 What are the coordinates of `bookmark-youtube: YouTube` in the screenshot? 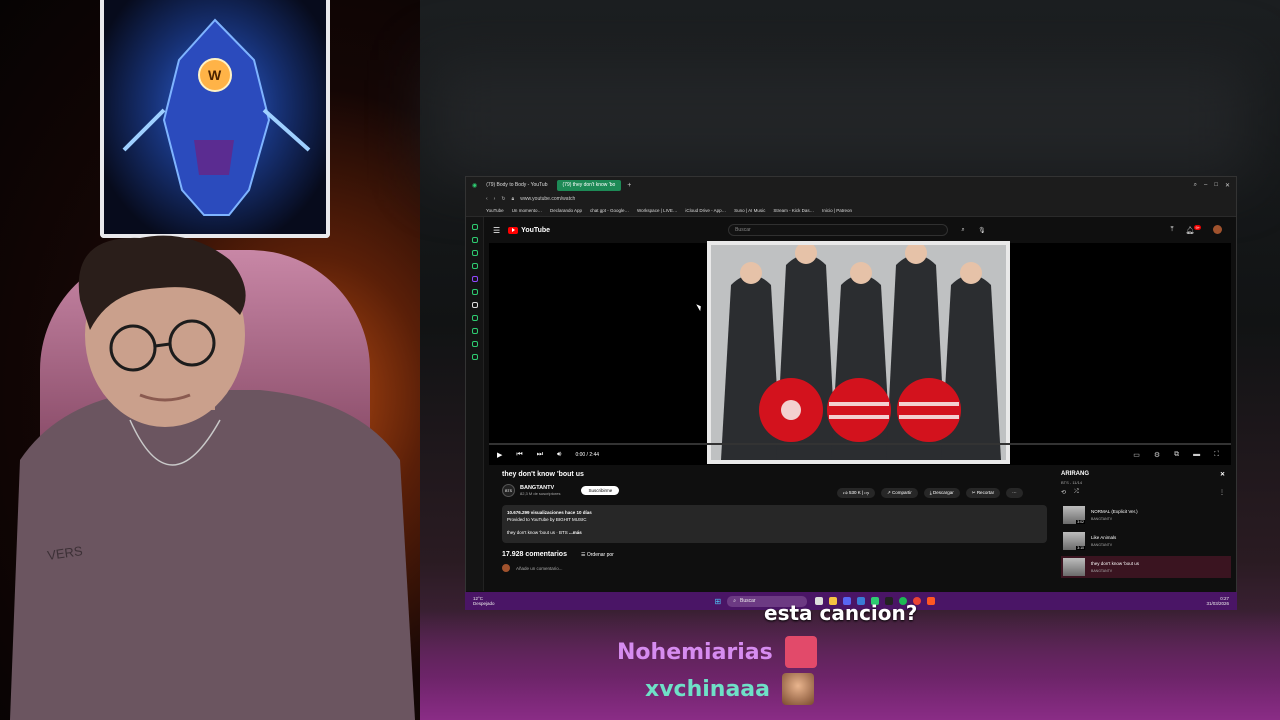 It's located at (495, 210).